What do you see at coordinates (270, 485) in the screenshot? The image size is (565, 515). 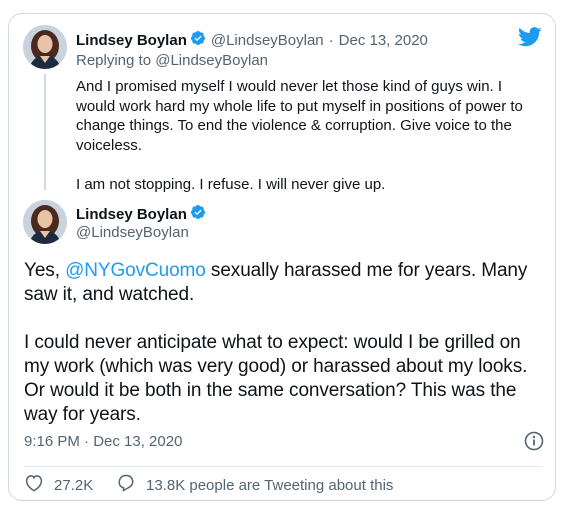 I see `tweeting-about-text: 13.8K people are Tweeting about this` at bounding box center [270, 485].